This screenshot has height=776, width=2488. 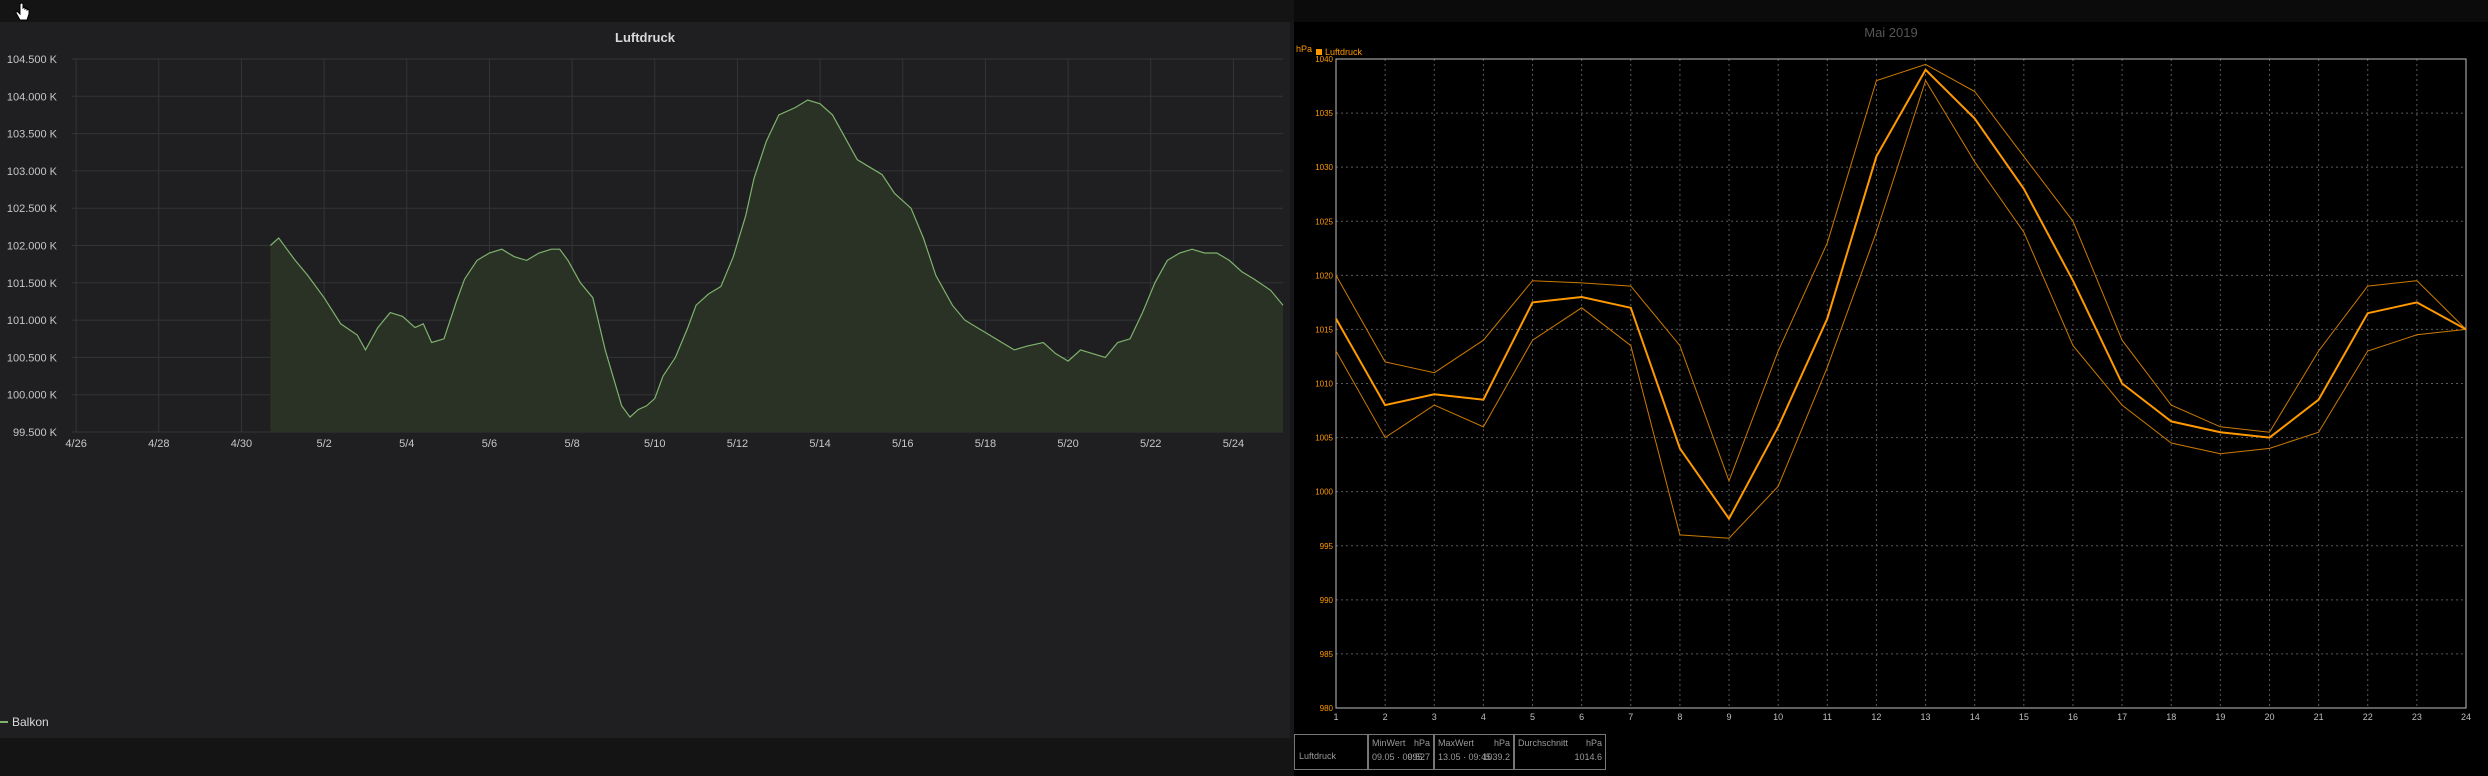 What do you see at coordinates (1543, 743) in the screenshot?
I see `stats-avg-label: Durchschnitt` at bounding box center [1543, 743].